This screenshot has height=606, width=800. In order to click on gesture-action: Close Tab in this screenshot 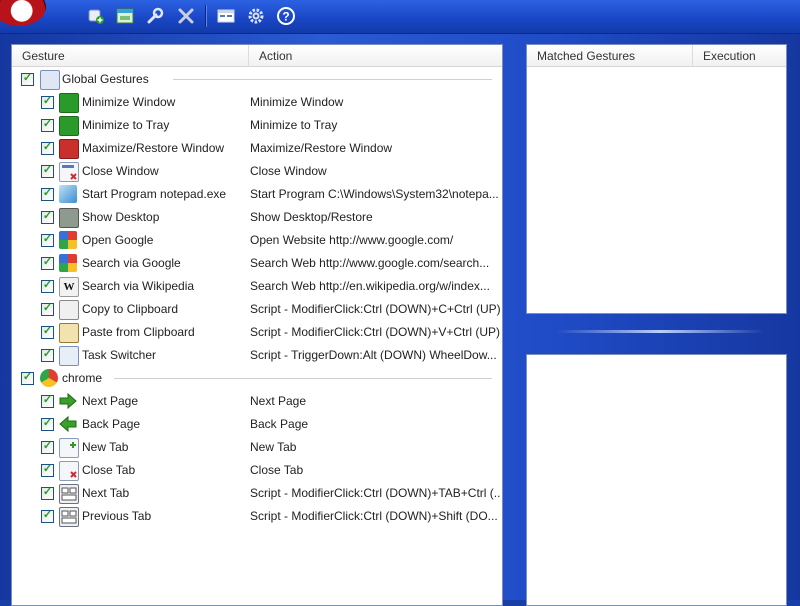, I will do `click(277, 470)`.